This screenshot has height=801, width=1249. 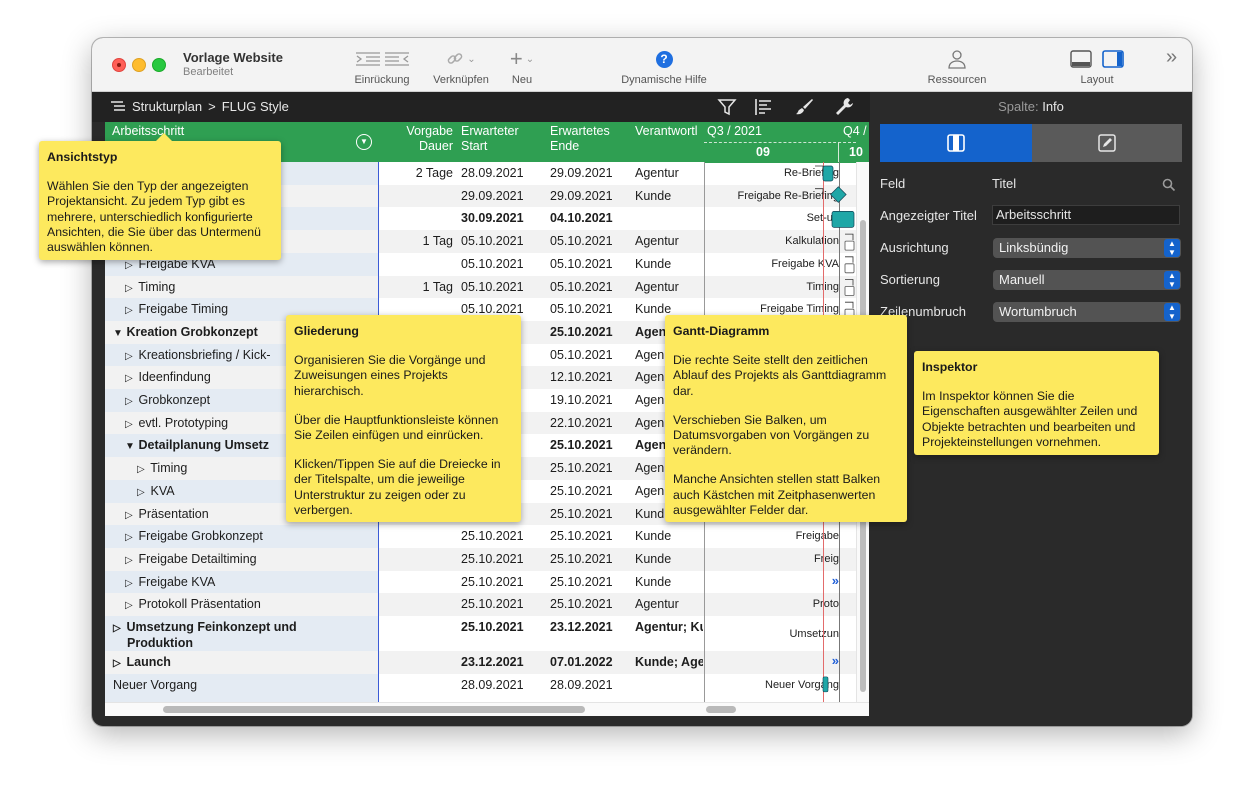 I want to click on indent-control: Einrückung, so click(x=382, y=67).